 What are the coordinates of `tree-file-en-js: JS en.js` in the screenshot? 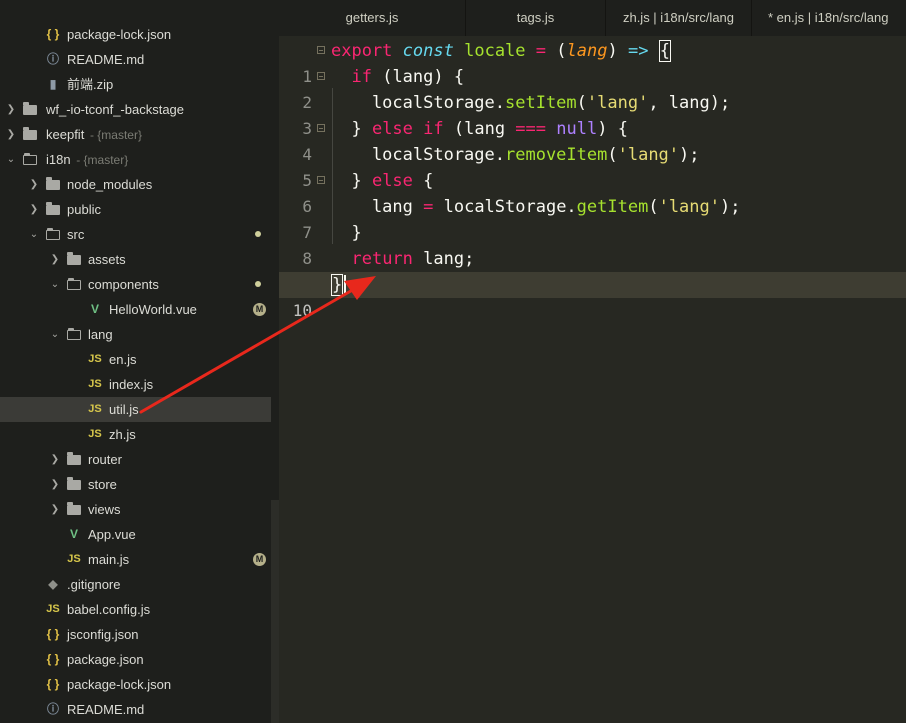 It's located at (135, 359).